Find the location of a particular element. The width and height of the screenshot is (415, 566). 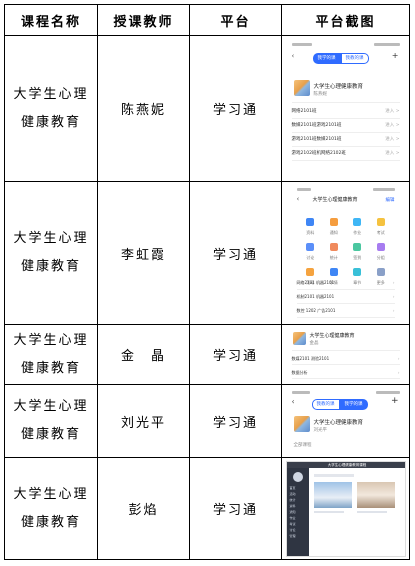

class-name: 游戏2101班数媒2101班 is located at coordinates (316, 139).